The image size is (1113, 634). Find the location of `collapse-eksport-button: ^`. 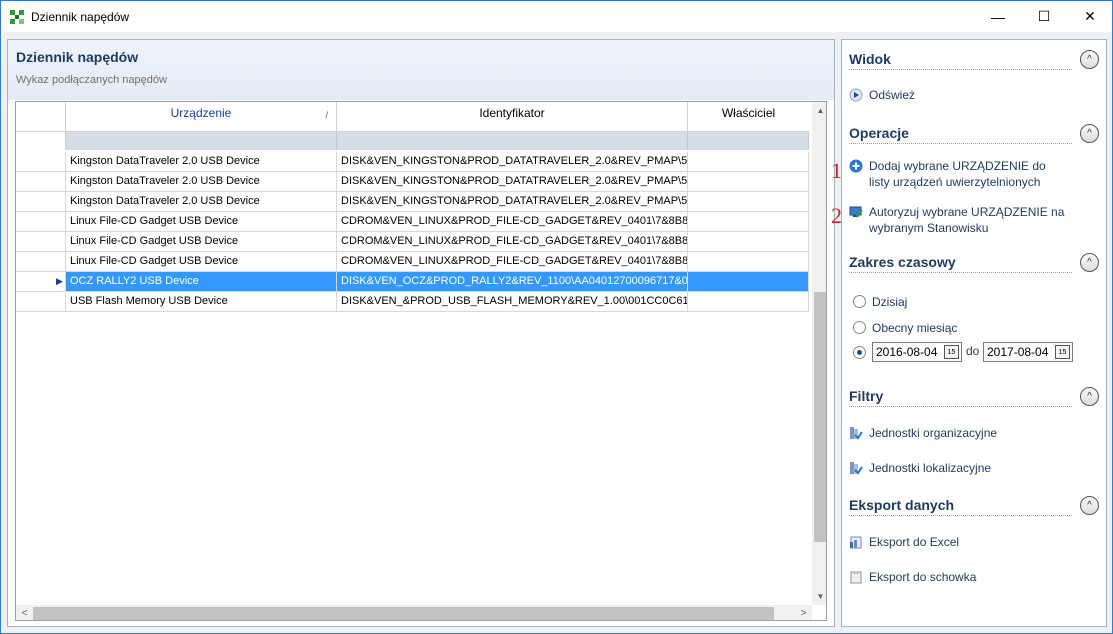

collapse-eksport-button: ^ is located at coordinates (1089, 505).